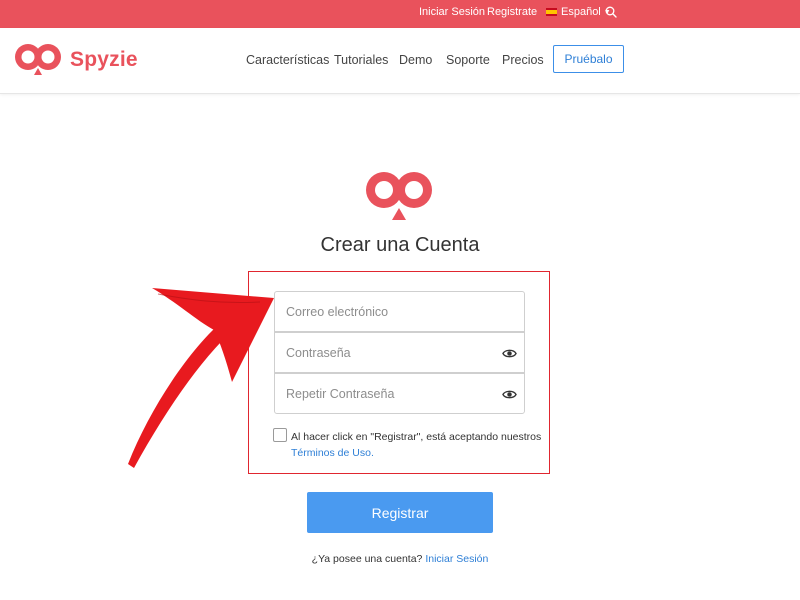 The image size is (800, 600). I want to click on language-label: Español, so click(581, 12).